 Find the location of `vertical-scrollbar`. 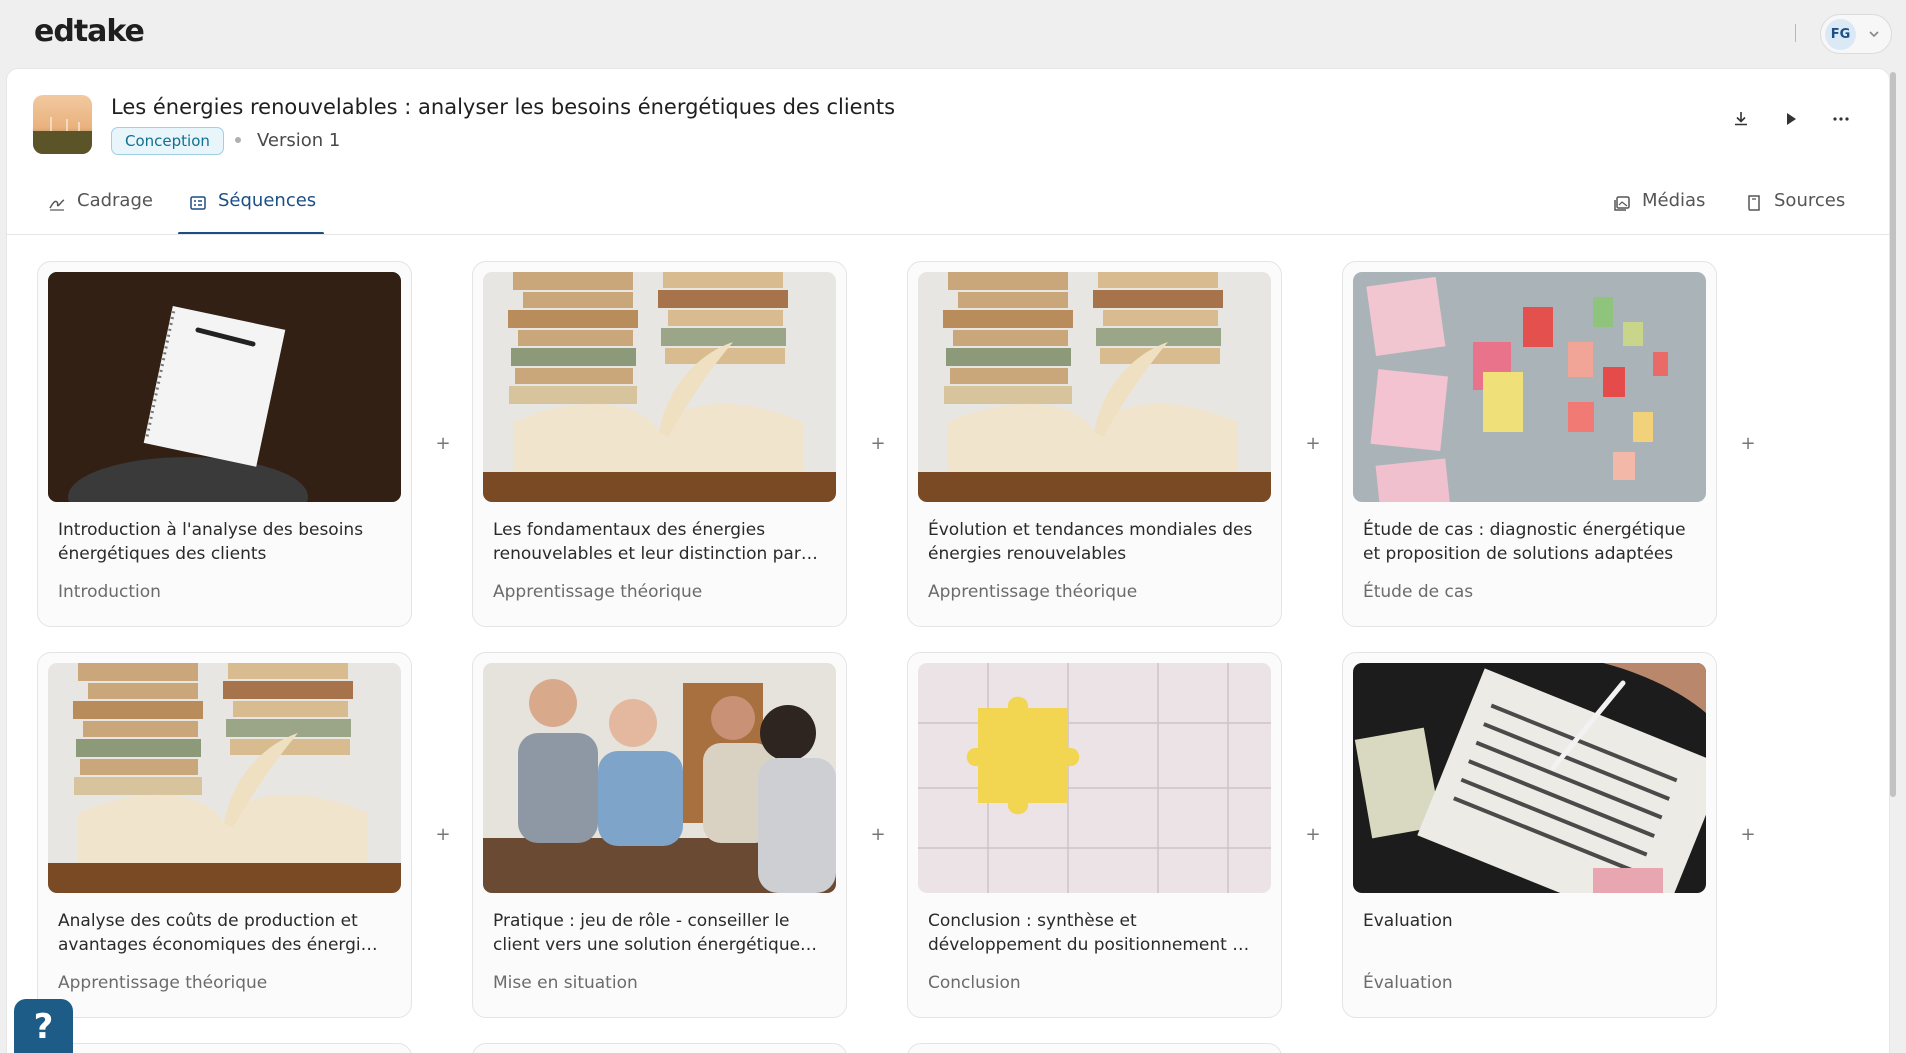

vertical-scrollbar is located at coordinates (1893, 434).